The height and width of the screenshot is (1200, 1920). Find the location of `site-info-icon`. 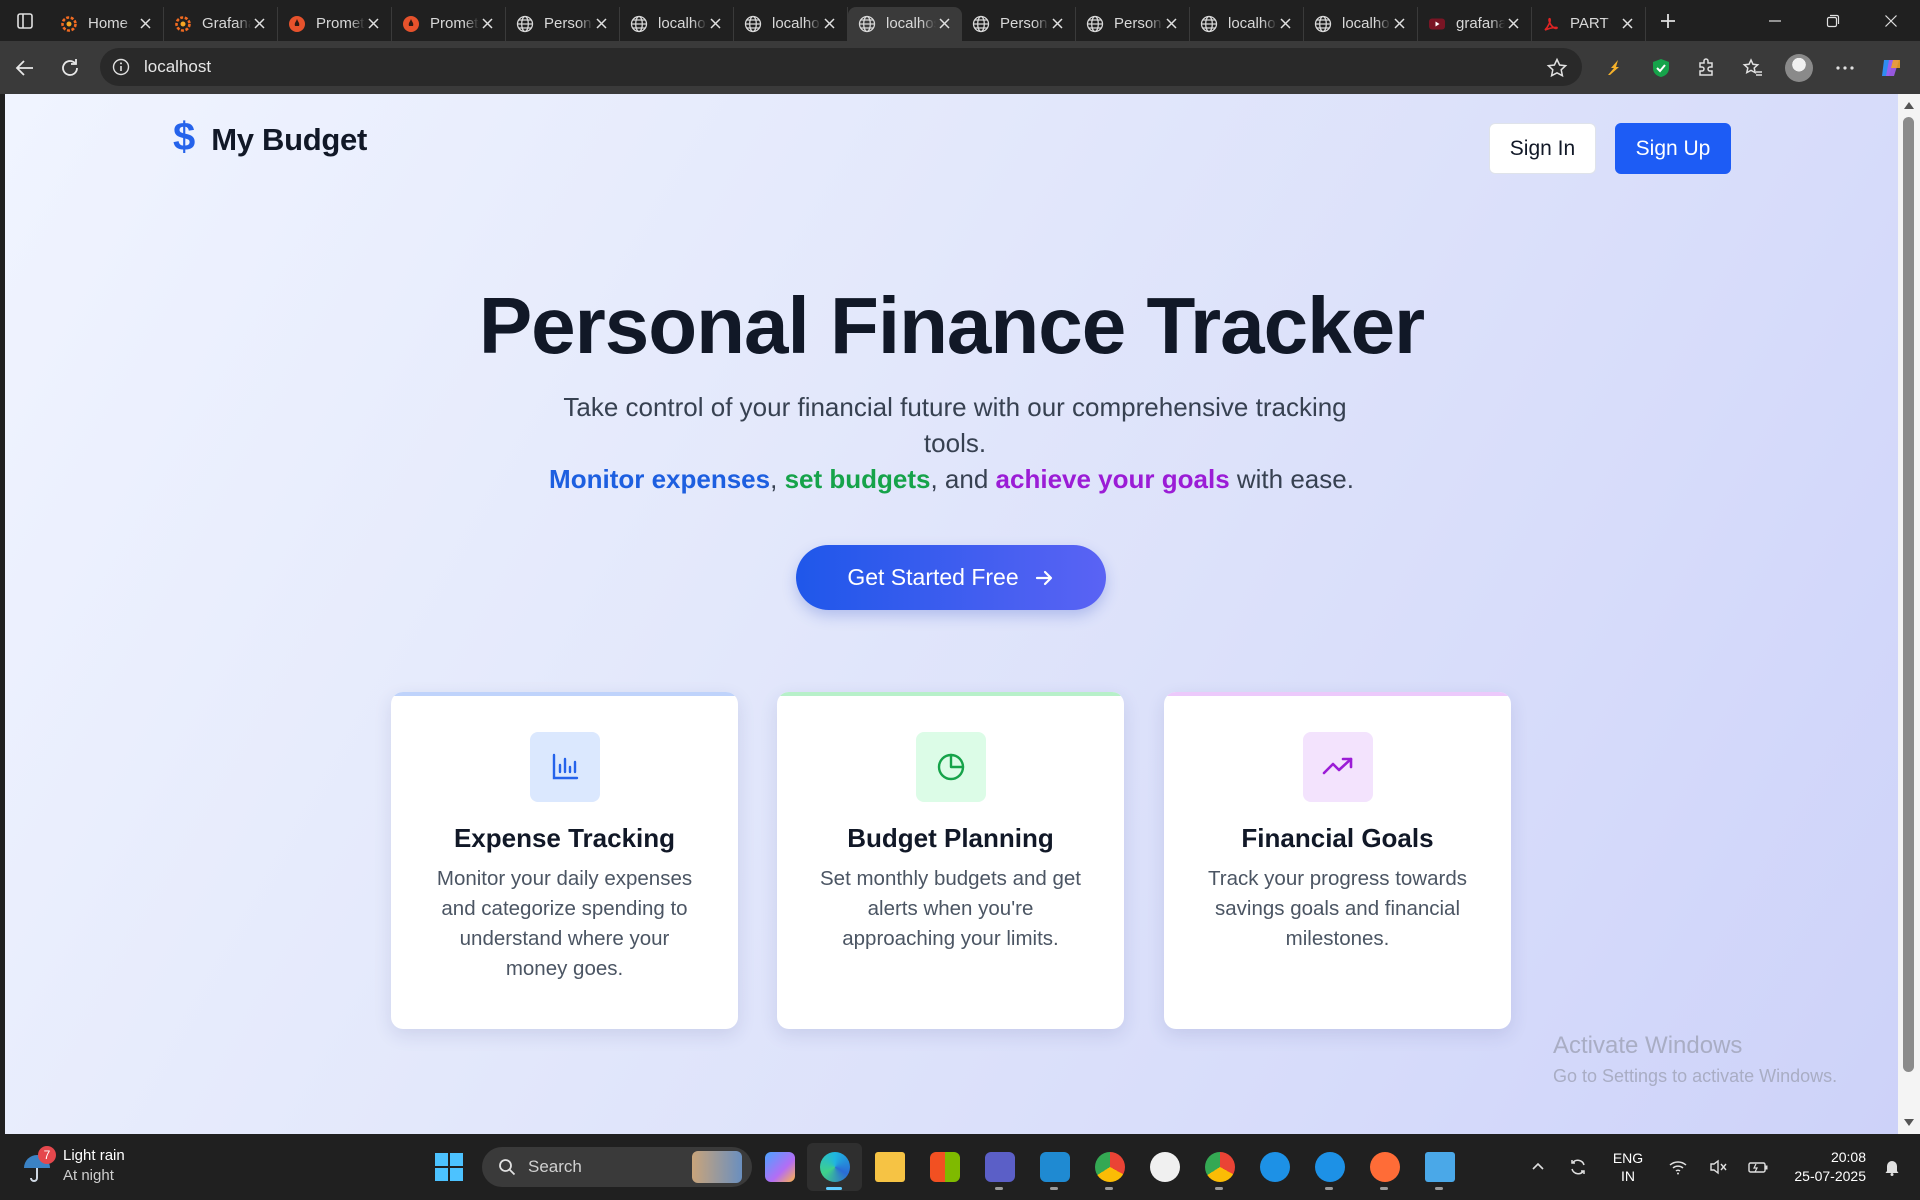

site-info-icon is located at coordinates (121, 67).